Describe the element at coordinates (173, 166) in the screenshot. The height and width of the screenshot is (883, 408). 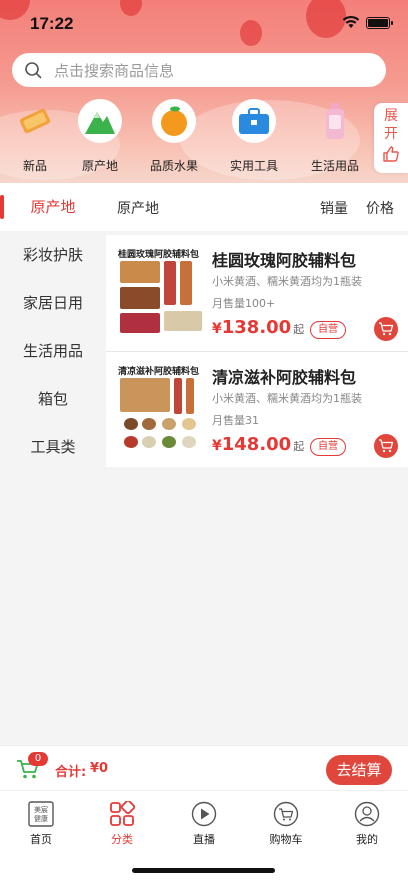
I see `category-label: 品质水果` at that location.